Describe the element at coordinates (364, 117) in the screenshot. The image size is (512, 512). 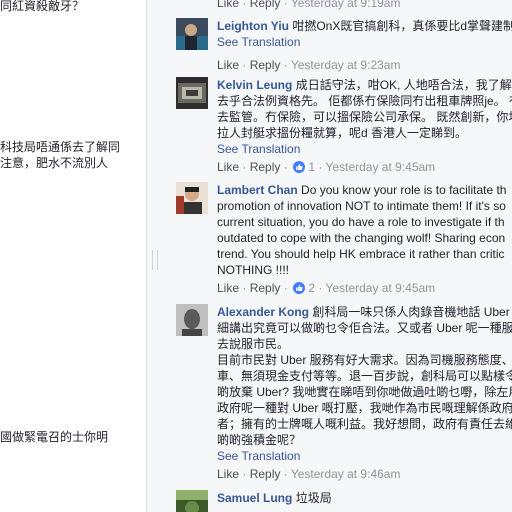
I see `comment-text: 去監管。冇保險，可以搵保險公司承保。 既然創新，你址` at that location.